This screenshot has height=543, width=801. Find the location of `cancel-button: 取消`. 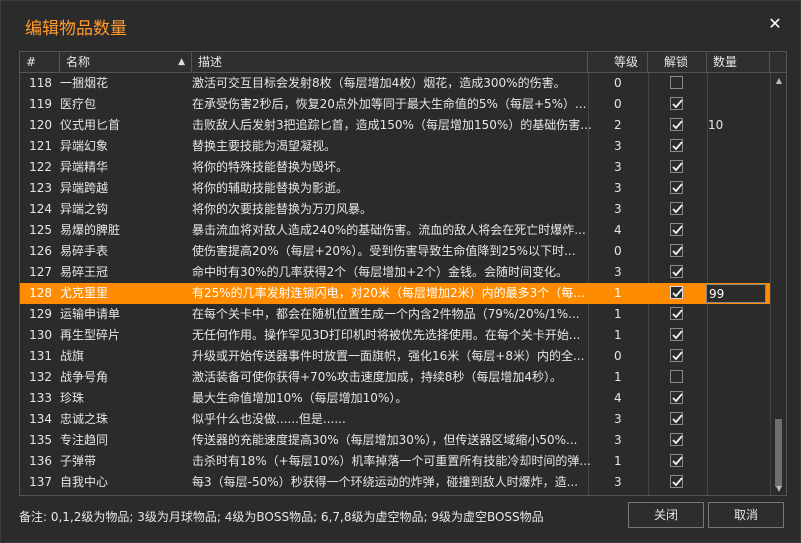

cancel-button: 取消 is located at coordinates (746, 515).